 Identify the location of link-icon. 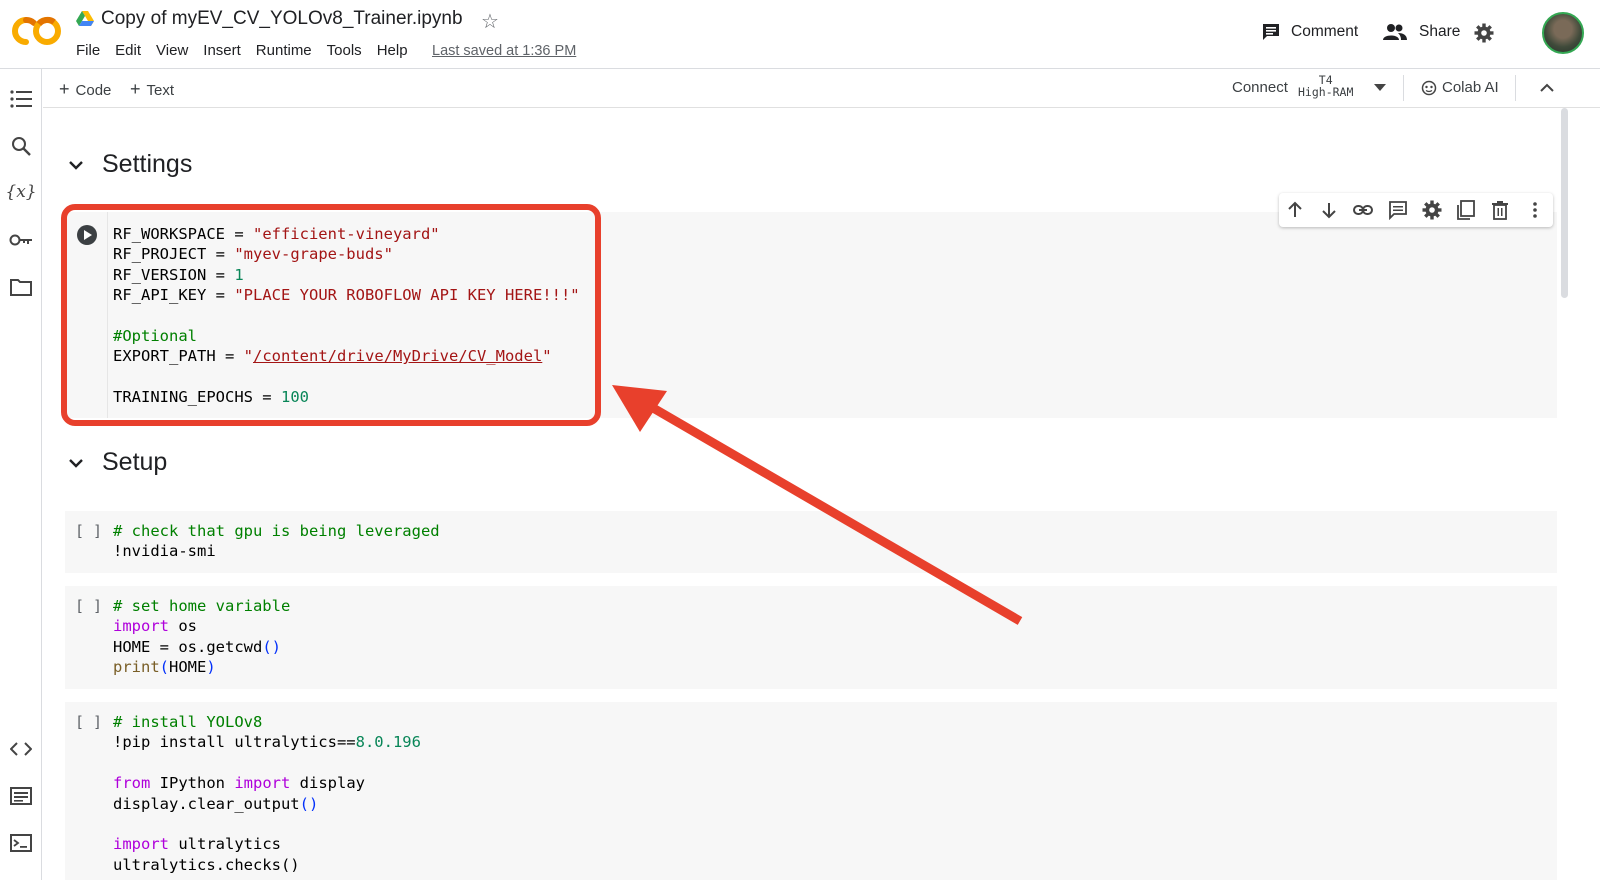
(1363, 210).